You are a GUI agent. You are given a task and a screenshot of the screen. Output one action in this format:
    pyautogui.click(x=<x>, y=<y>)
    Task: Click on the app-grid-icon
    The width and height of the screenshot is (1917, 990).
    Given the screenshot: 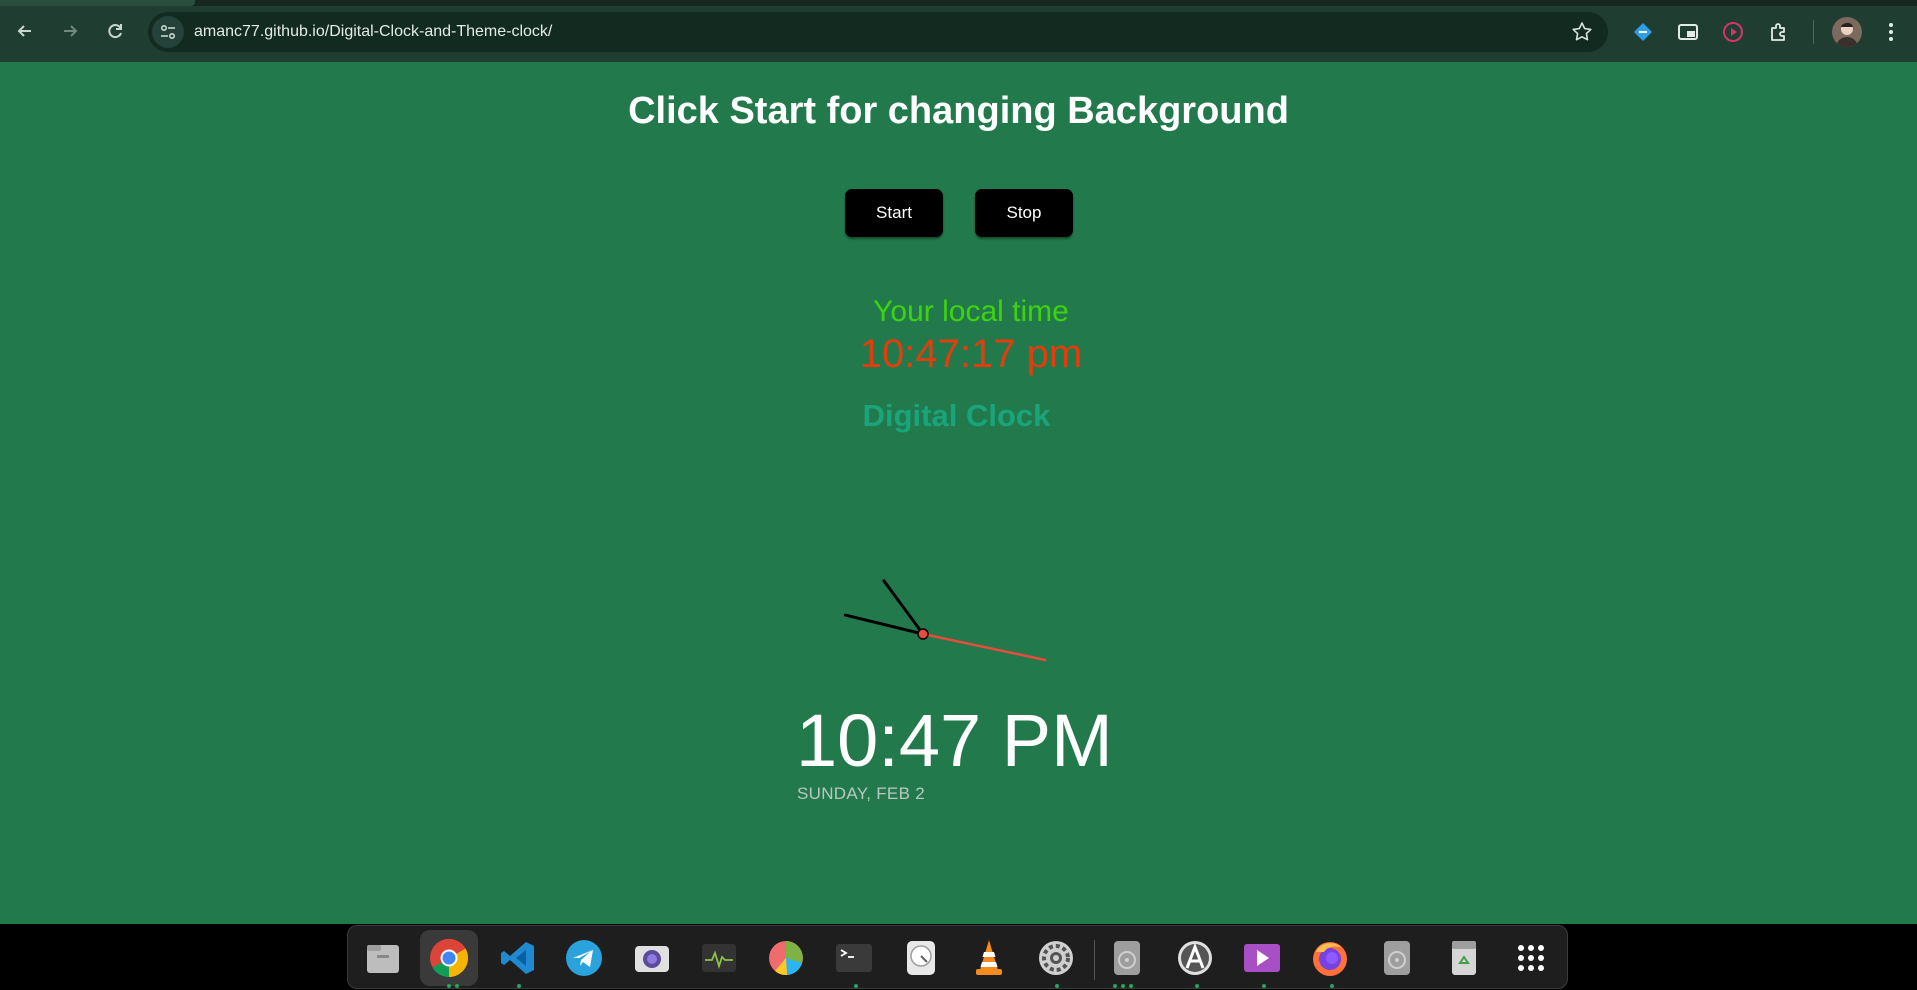 What is the action you would take?
    pyautogui.click(x=1531, y=958)
    